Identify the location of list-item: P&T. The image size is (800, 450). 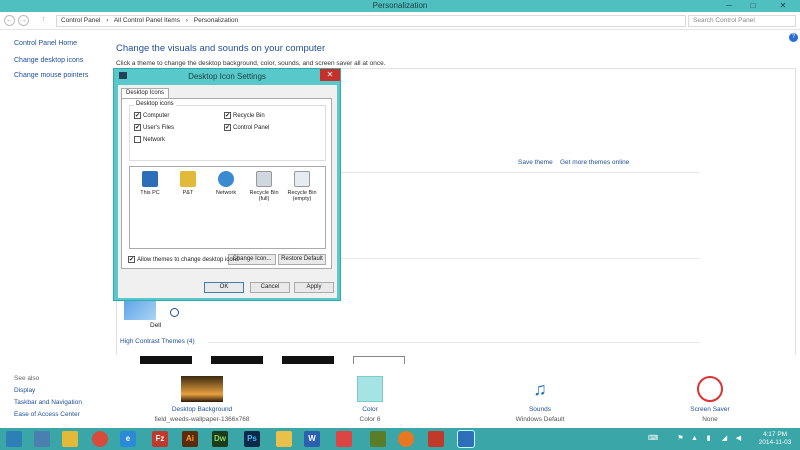
(188, 183).